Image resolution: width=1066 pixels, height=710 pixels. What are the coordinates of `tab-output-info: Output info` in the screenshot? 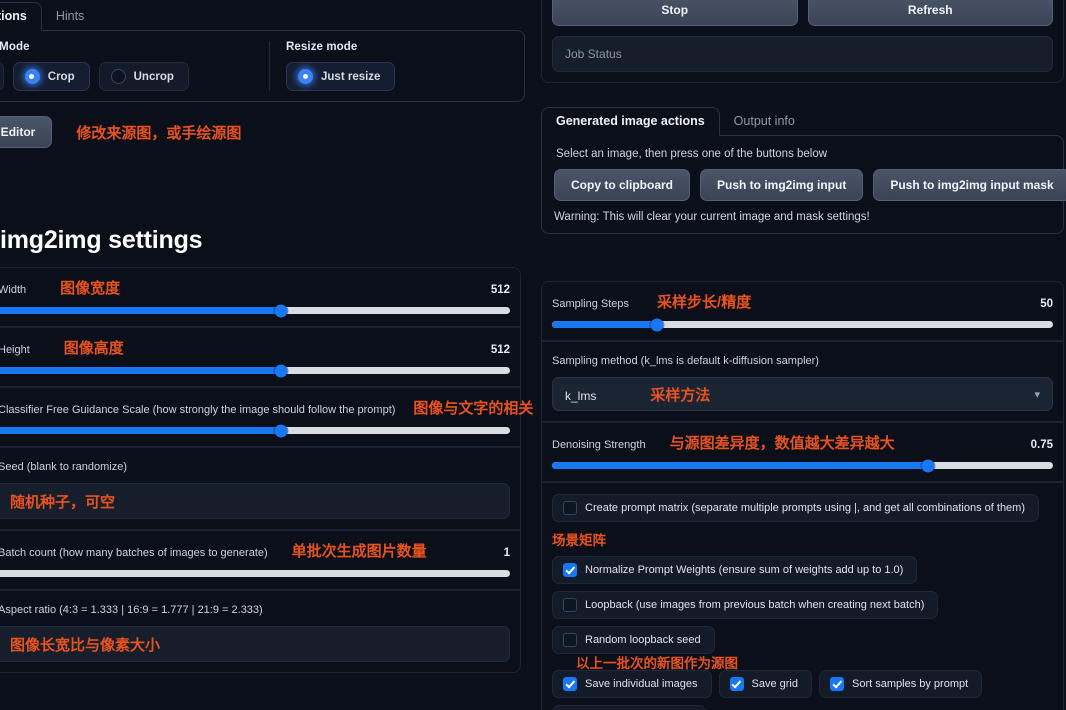 It's located at (764, 121).